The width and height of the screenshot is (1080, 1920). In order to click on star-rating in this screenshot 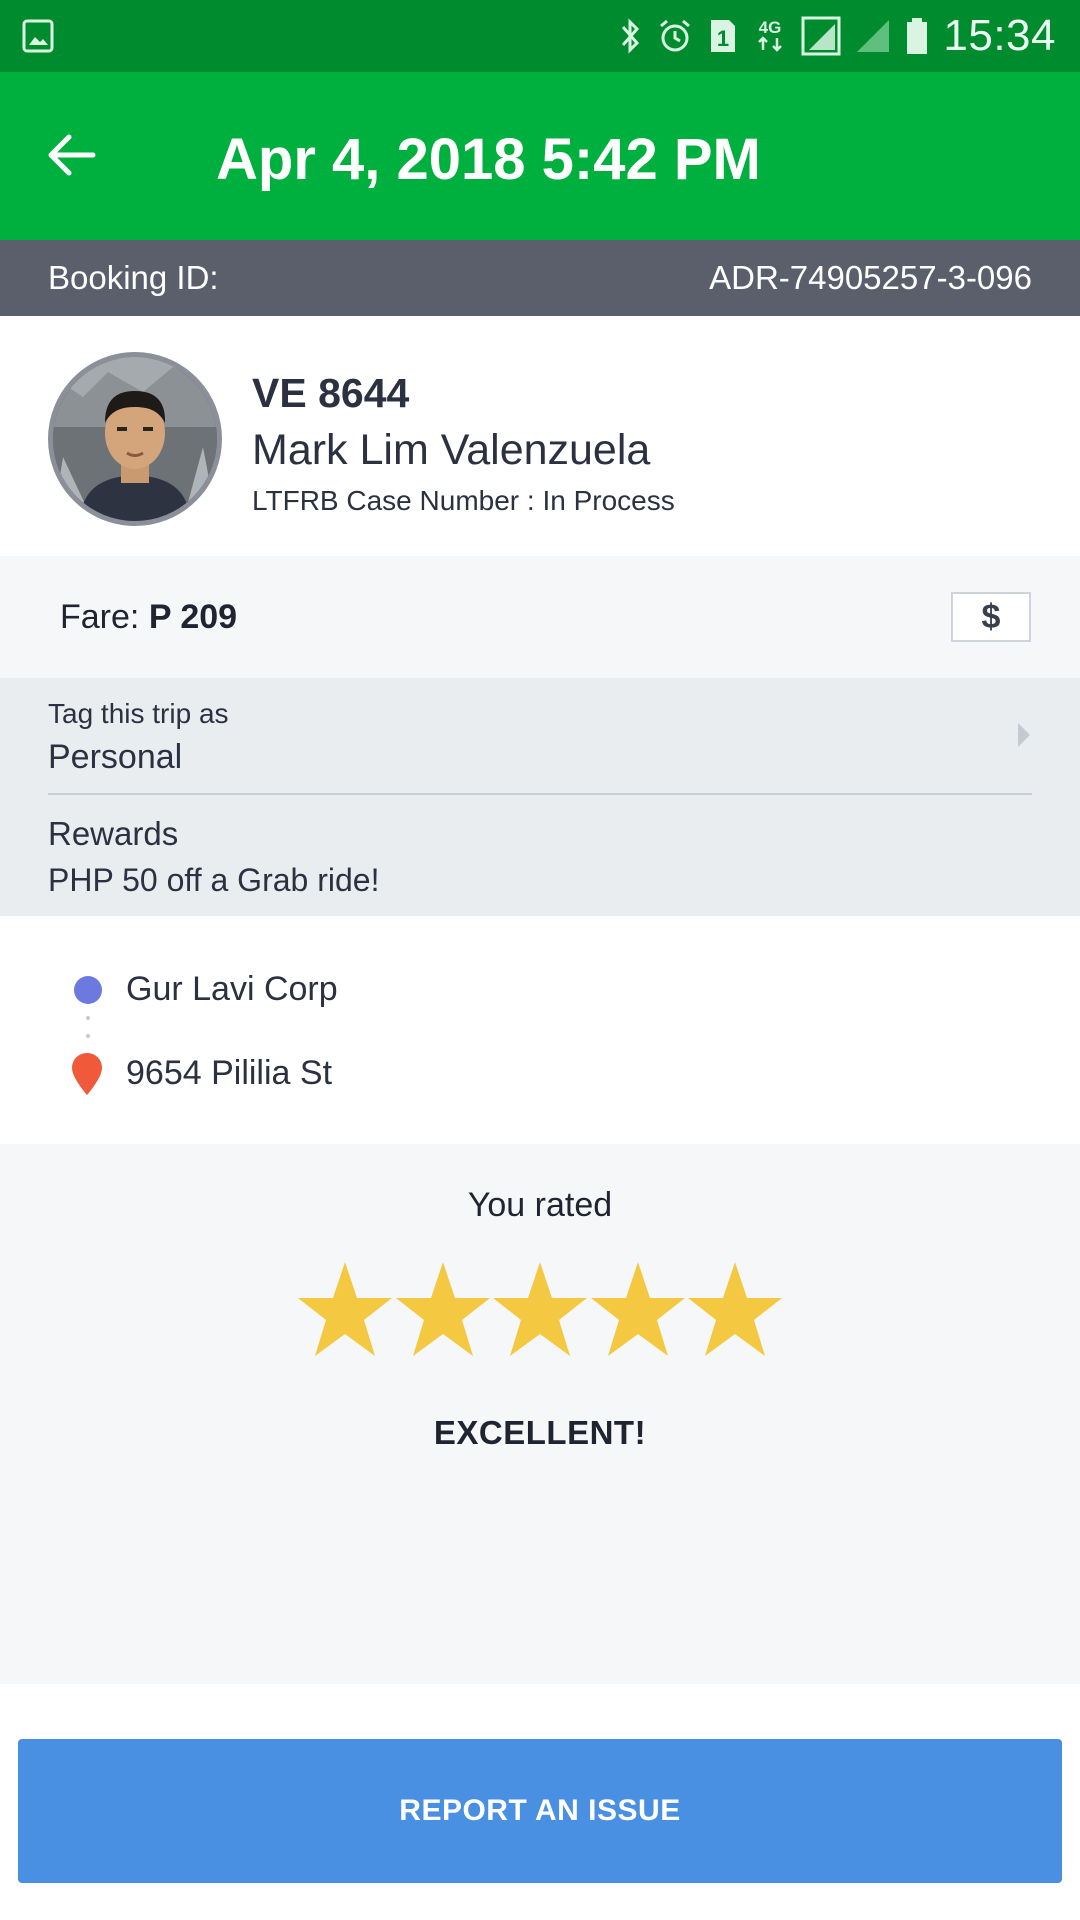, I will do `click(540, 1312)`.